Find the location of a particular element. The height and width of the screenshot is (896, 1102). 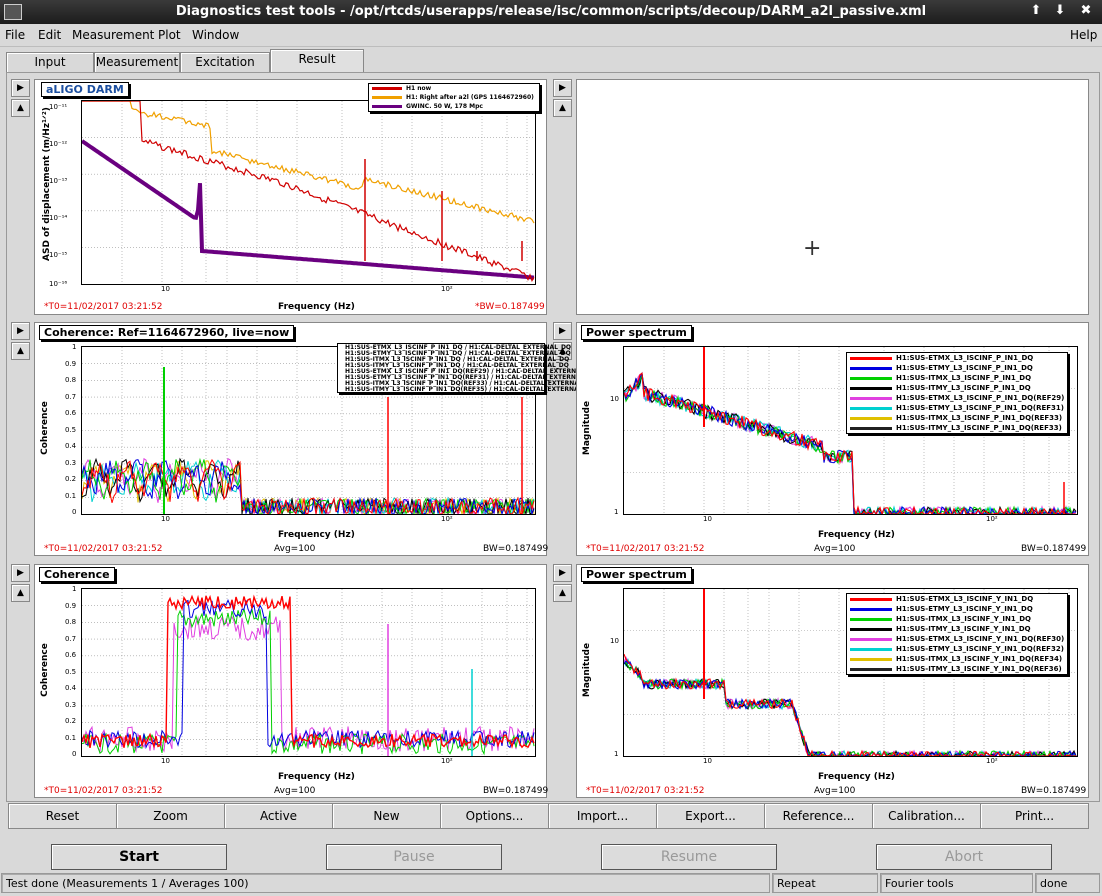

legend-entry: H1:SUS-ETMY_L3_ISCINF_Y_IN1_DQ is located at coordinates (957, 609).